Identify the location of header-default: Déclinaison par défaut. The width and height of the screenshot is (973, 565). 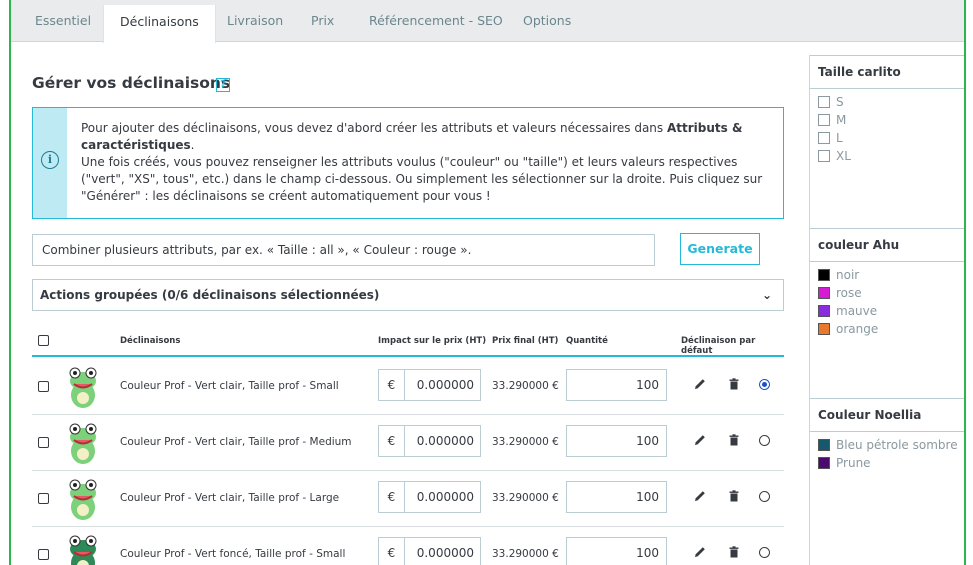
(718, 346).